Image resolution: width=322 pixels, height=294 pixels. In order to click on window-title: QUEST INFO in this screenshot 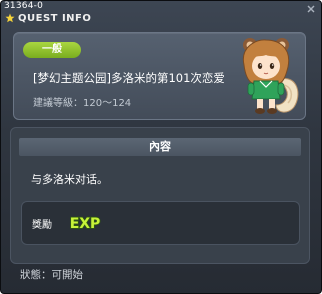, I will do `click(55, 18)`.